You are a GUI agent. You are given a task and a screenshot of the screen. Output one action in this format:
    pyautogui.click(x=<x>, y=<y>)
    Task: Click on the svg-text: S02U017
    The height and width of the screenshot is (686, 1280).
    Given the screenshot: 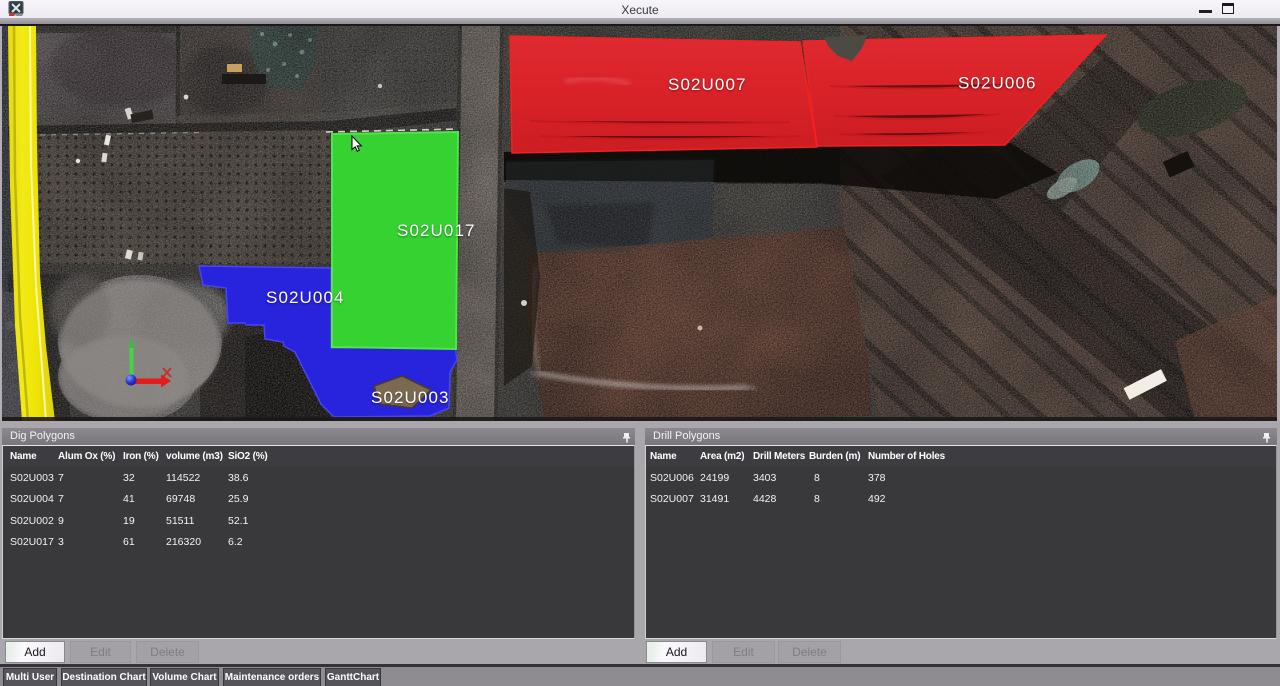 What is the action you would take?
    pyautogui.click(x=436, y=230)
    